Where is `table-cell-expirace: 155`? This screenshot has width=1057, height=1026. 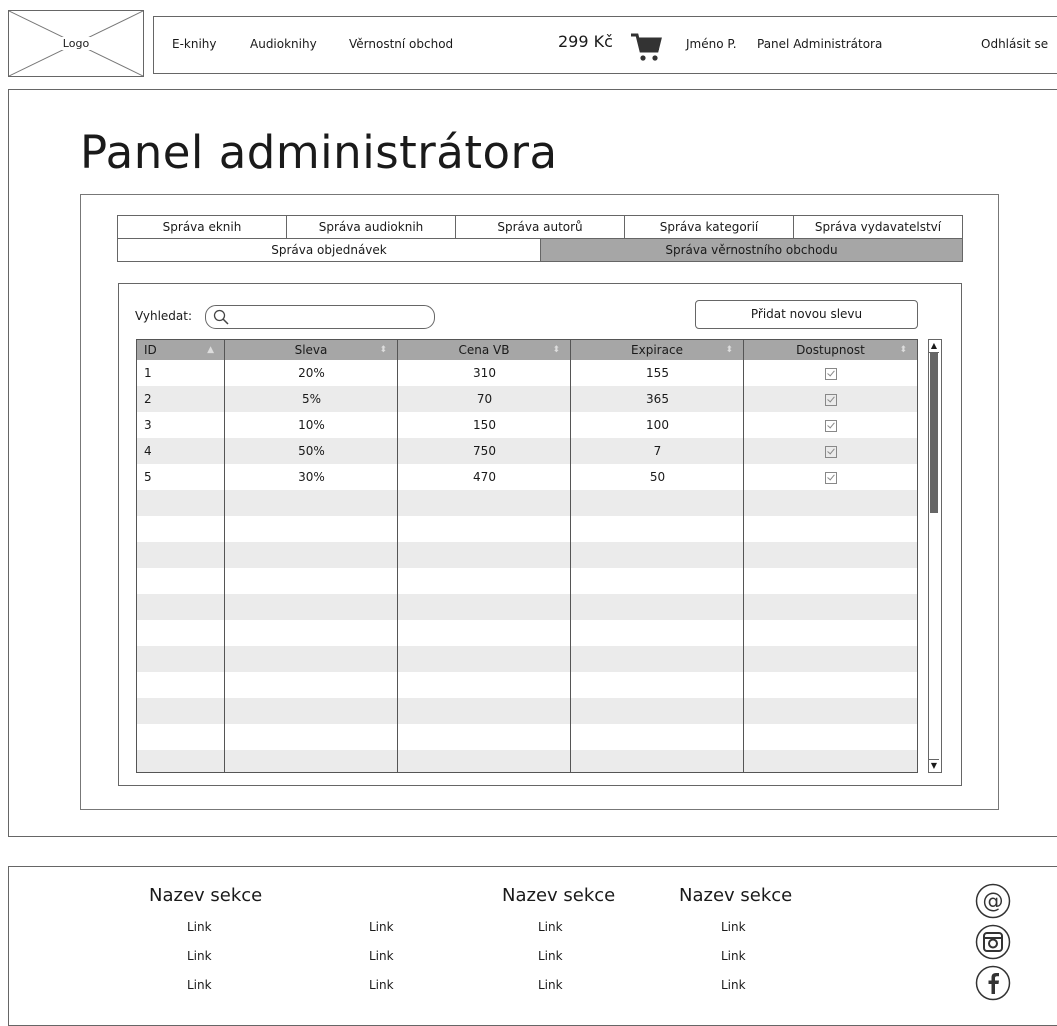
table-cell-expirace: 155 is located at coordinates (657, 373).